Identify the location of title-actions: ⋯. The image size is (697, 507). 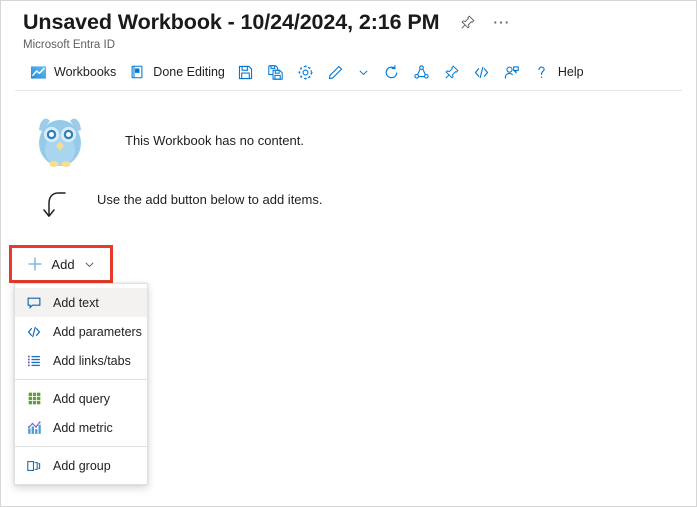
(484, 23).